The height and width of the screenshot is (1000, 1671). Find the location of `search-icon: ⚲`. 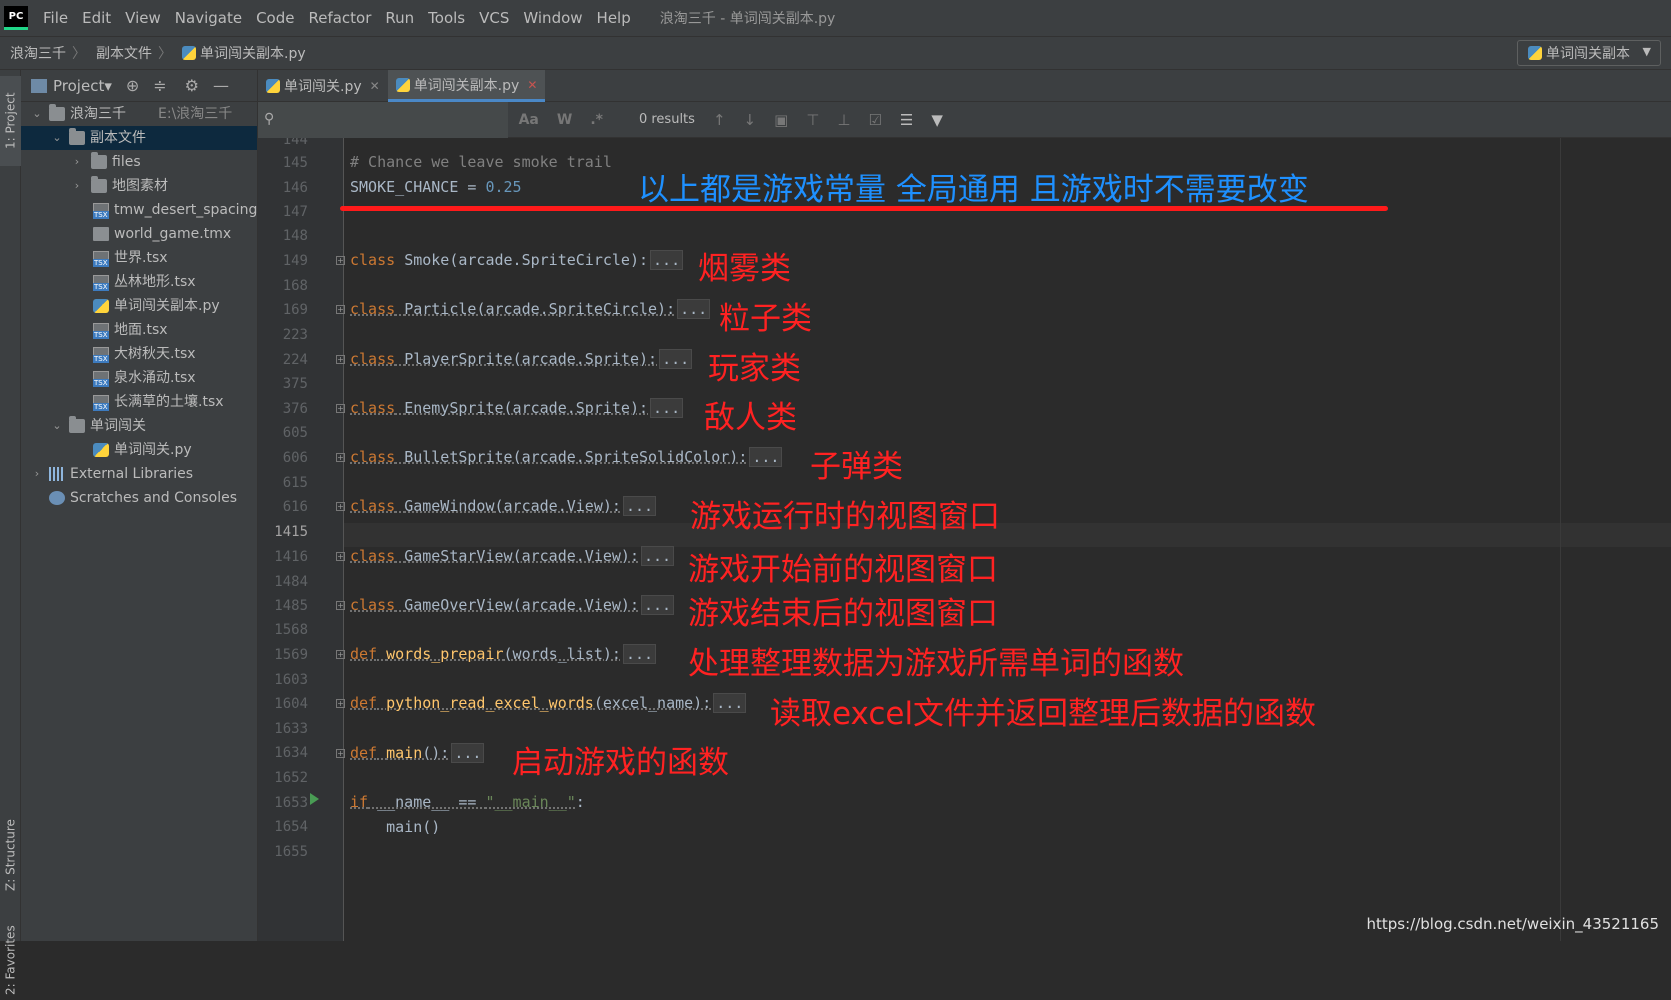

search-icon: ⚲ is located at coordinates (269, 119).